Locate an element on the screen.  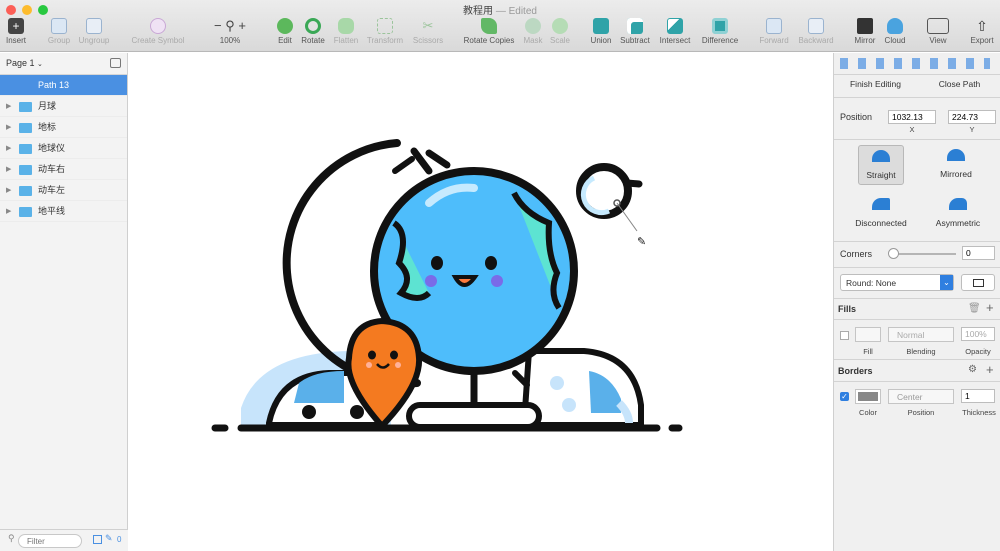
transform-button: Transform is located at coordinates (385, 34).